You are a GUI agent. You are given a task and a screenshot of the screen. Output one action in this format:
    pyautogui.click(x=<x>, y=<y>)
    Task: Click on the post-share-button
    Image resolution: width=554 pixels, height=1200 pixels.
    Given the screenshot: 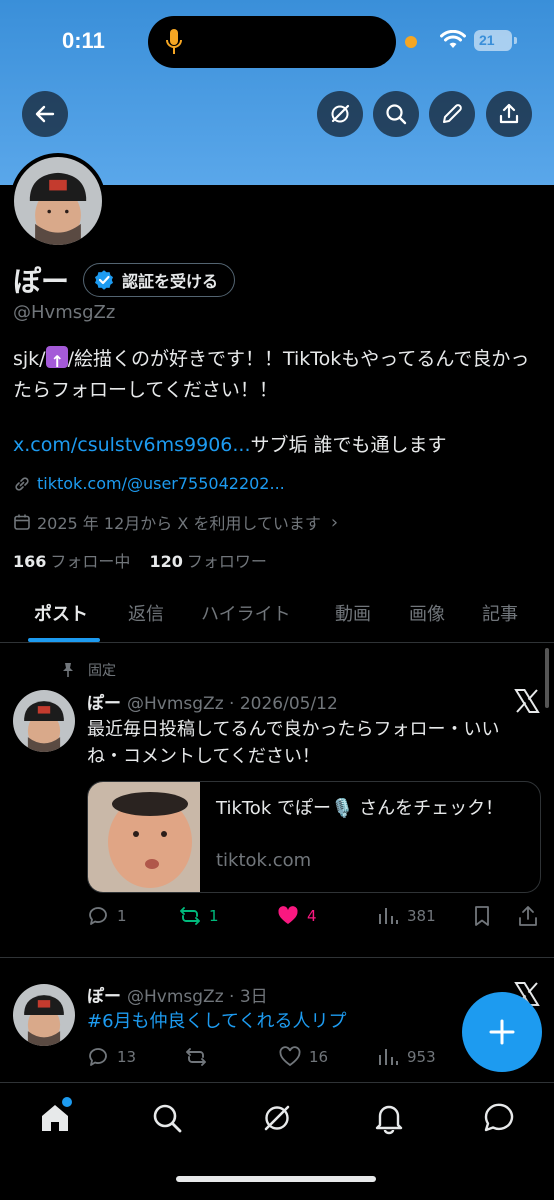 What is the action you would take?
    pyautogui.click(x=532, y=916)
    